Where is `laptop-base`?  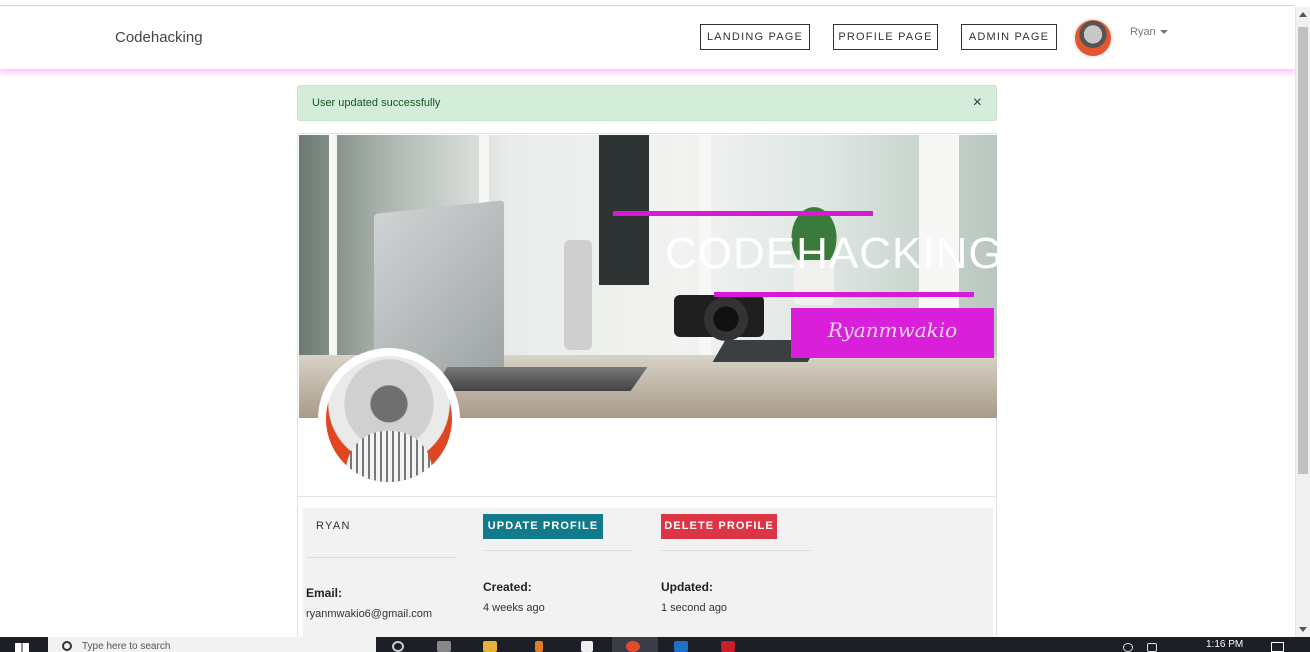
laptop-base is located at coordinates (539, 379).